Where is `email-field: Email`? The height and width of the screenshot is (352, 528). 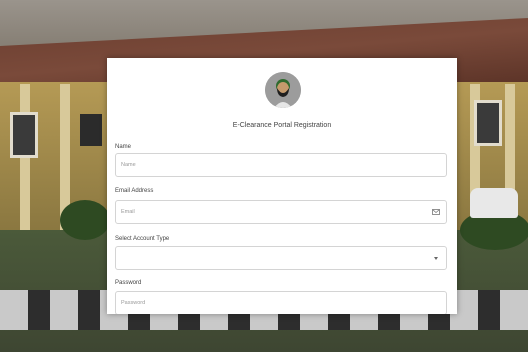 email-field: Email is located at coordinates (281, 212).